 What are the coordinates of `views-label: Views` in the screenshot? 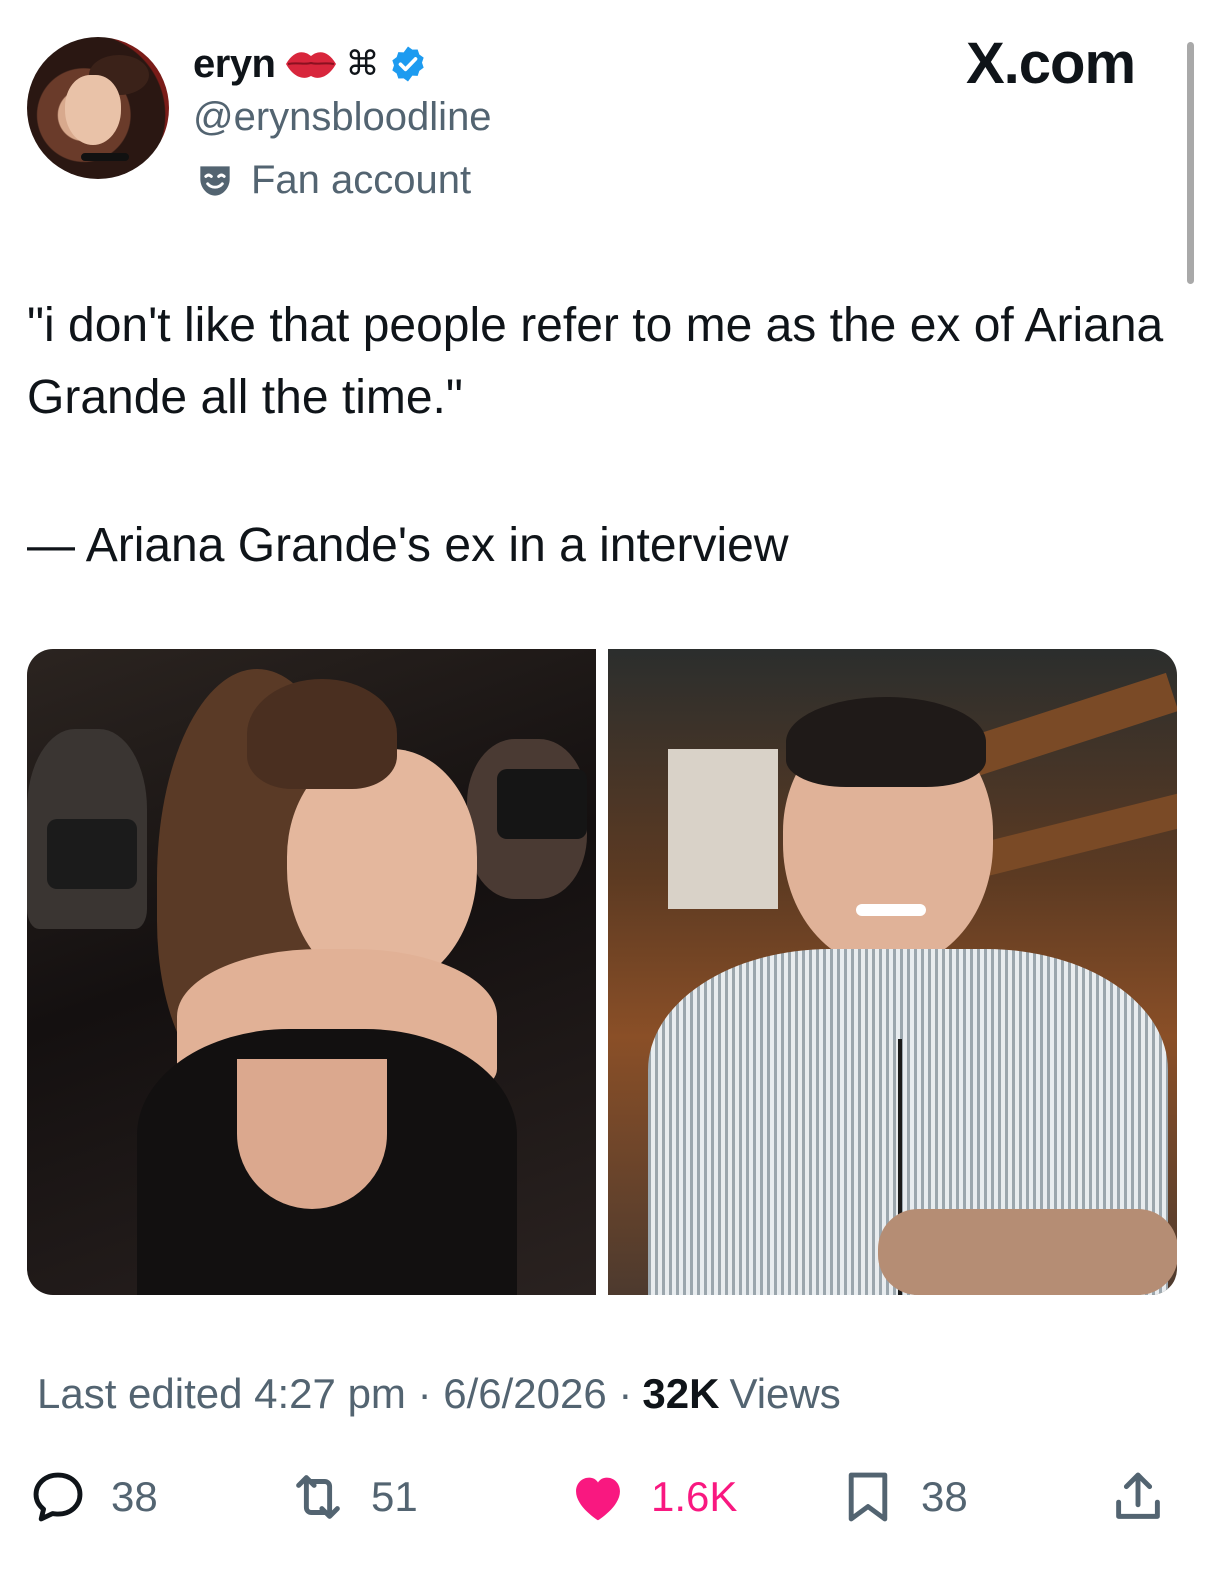 It's located at (785, 1393).